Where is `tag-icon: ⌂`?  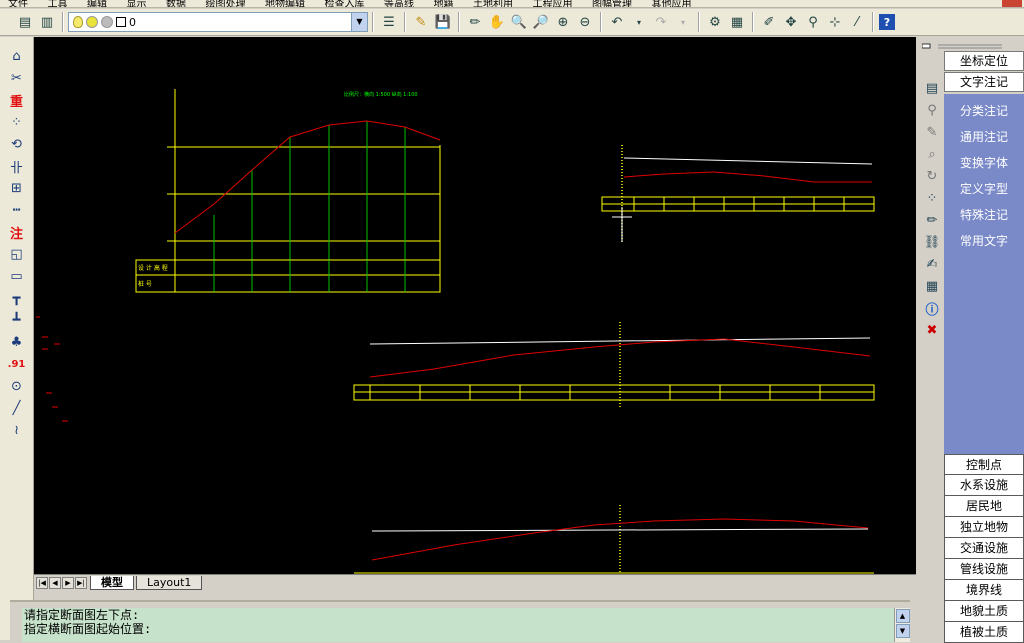
tag-icon: ⌂ is located at coordinates (17, 56).